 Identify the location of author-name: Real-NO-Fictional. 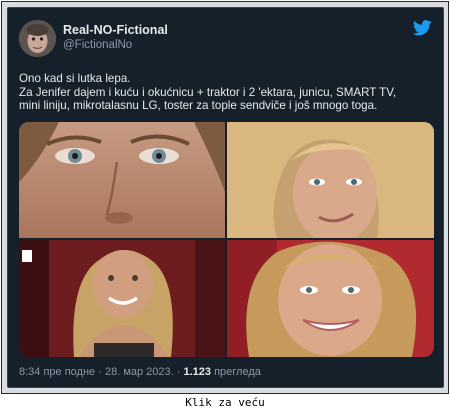
(115, 30).